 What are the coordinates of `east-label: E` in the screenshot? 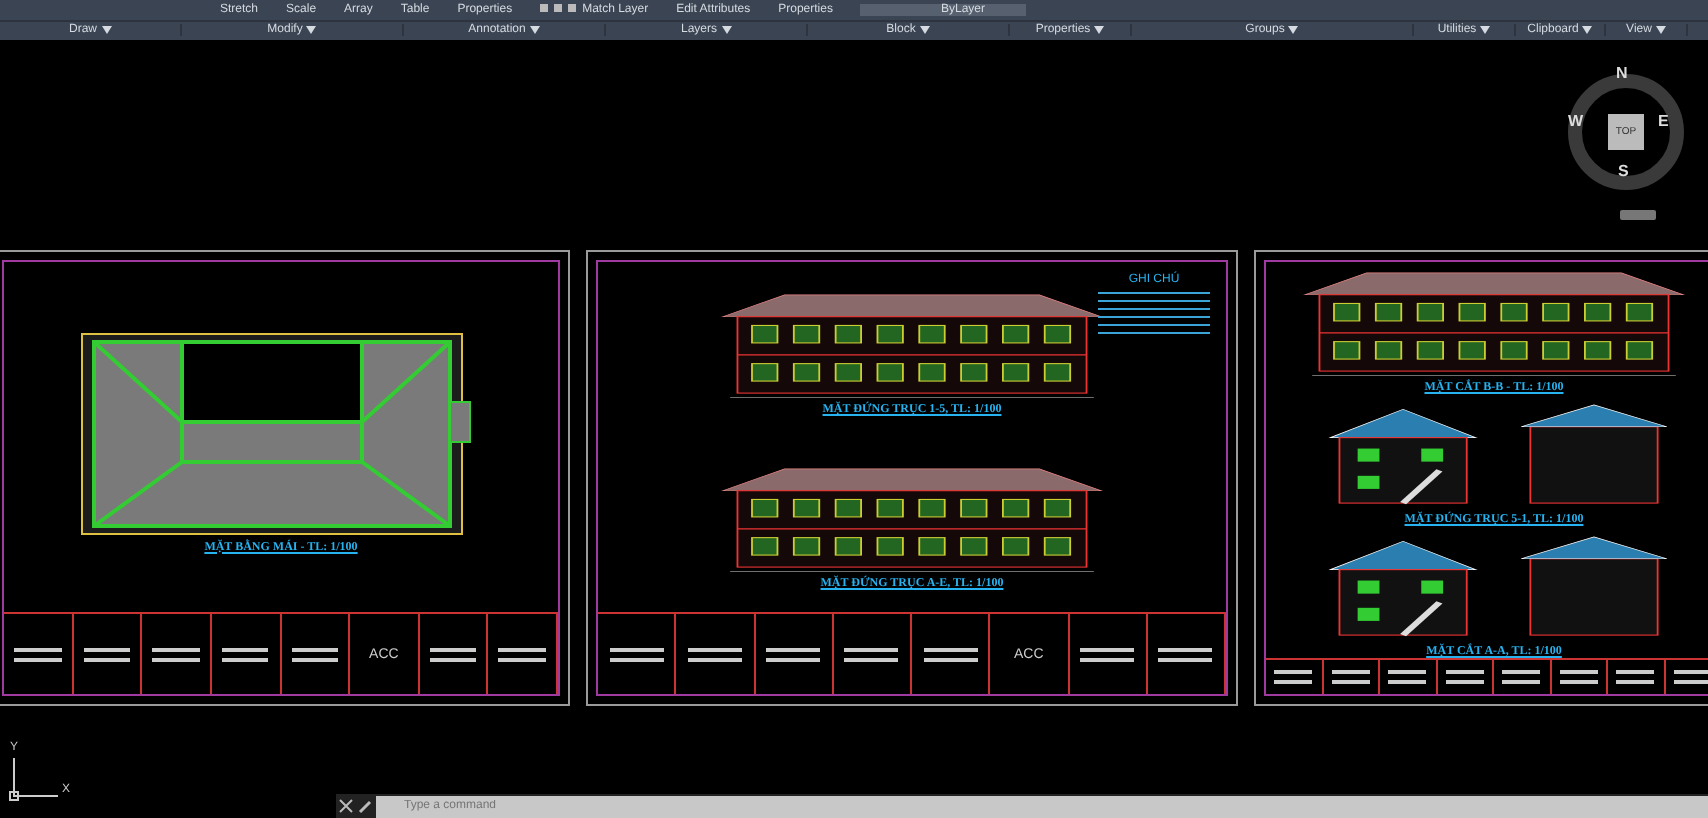 It's located at (1663, 121).